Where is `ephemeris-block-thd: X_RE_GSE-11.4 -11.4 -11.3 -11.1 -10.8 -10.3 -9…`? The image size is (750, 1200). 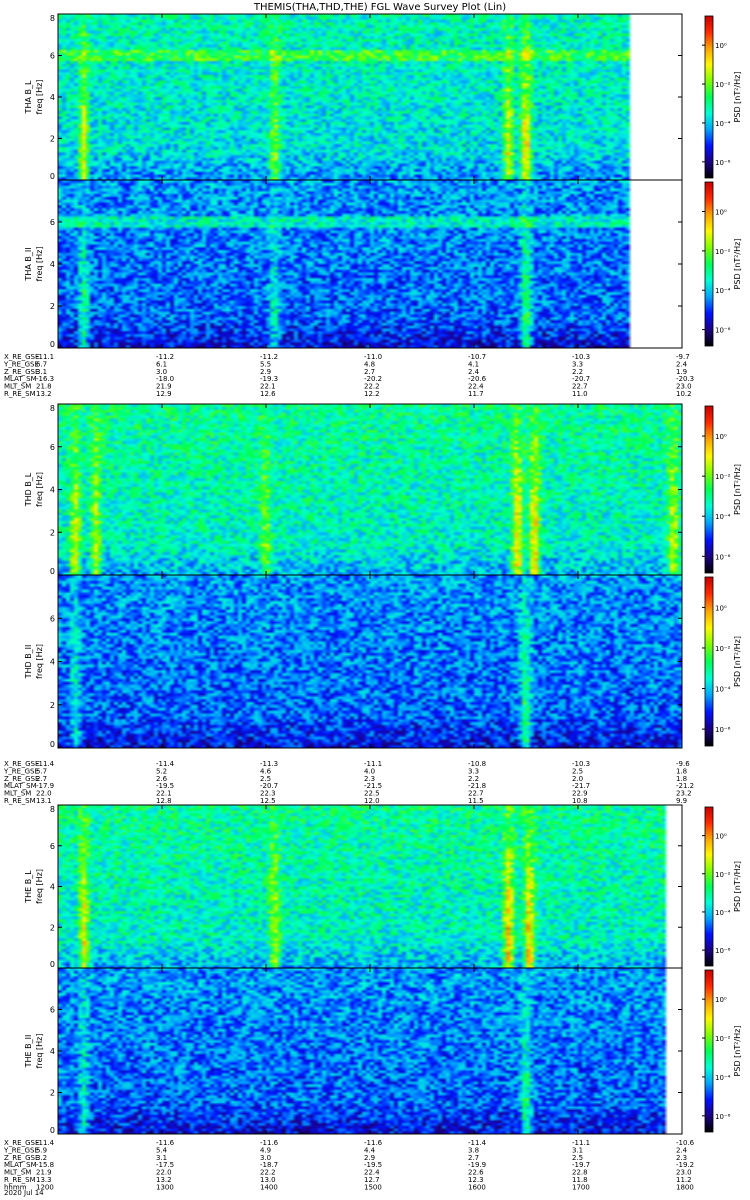 ephemeris-block-thd: X_RE_GSE-11.4 -11.4 -11.3 -11.1 -10.8 -10.3 -9… is located at coordinates (348, 782).